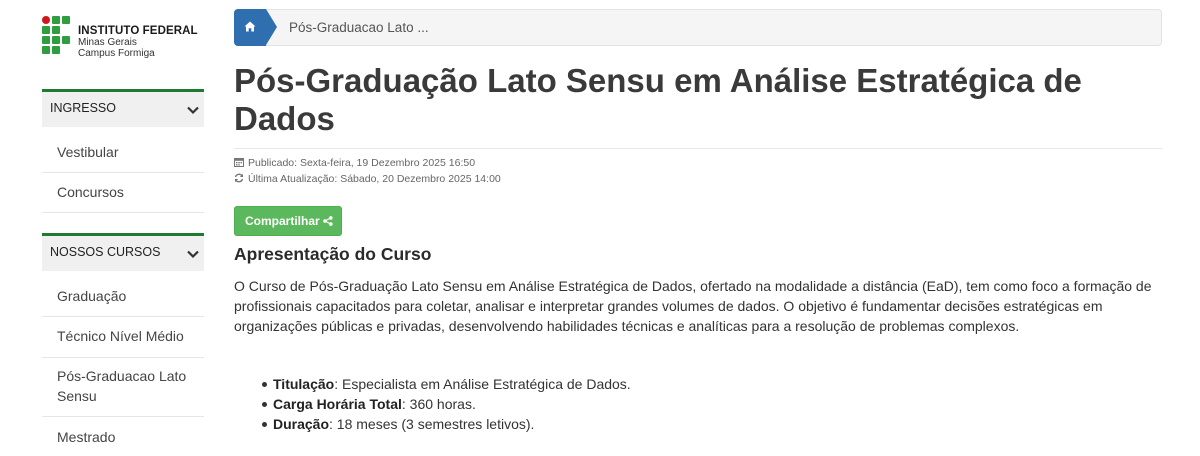  What do you see at coordinates (83, 108) in the screenshot?
I see `menu-header-label: INGRESSO` at bounding box center [83, 108].